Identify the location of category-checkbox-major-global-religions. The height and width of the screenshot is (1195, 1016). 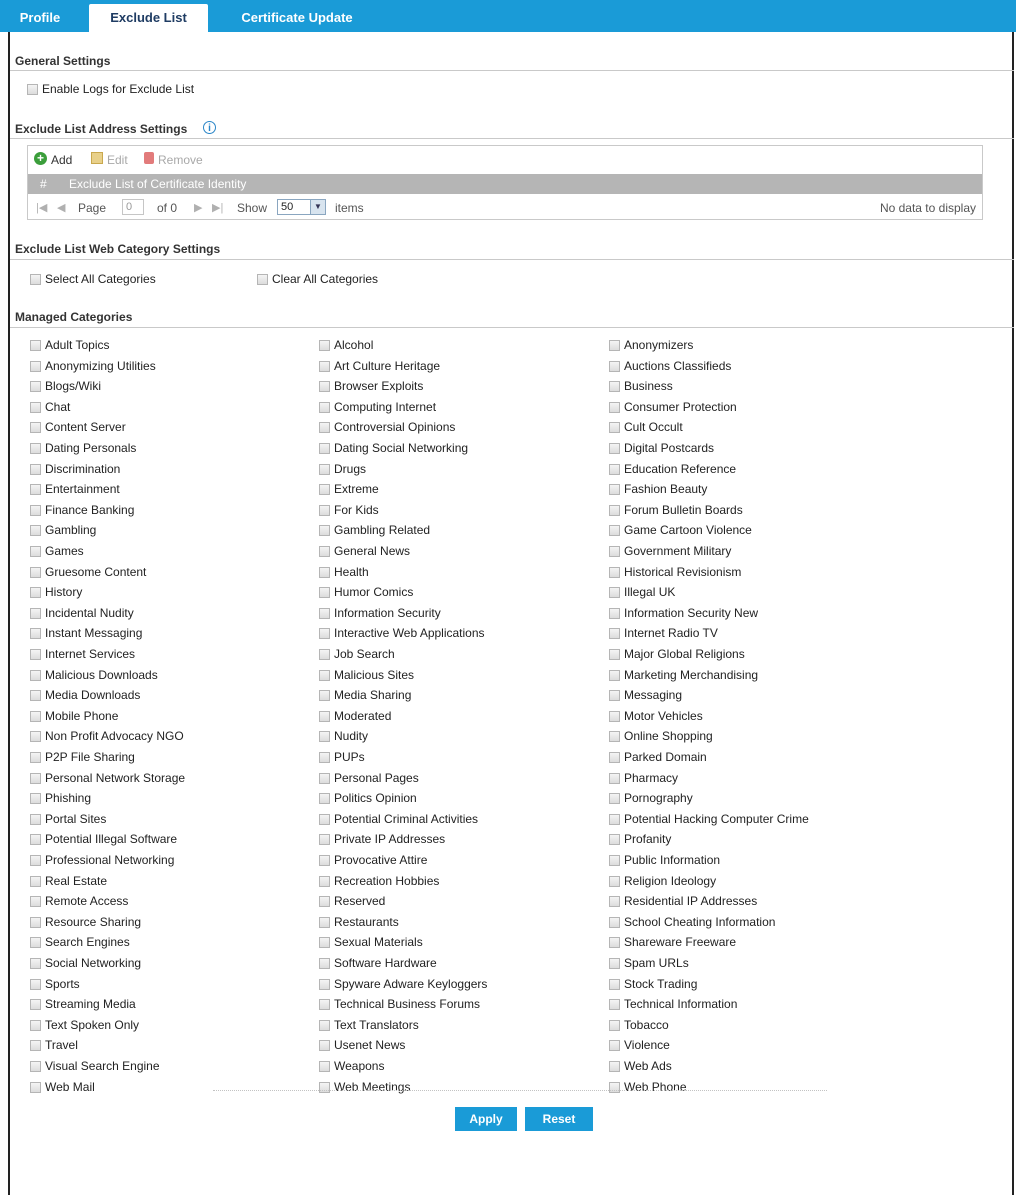
(614, 654).